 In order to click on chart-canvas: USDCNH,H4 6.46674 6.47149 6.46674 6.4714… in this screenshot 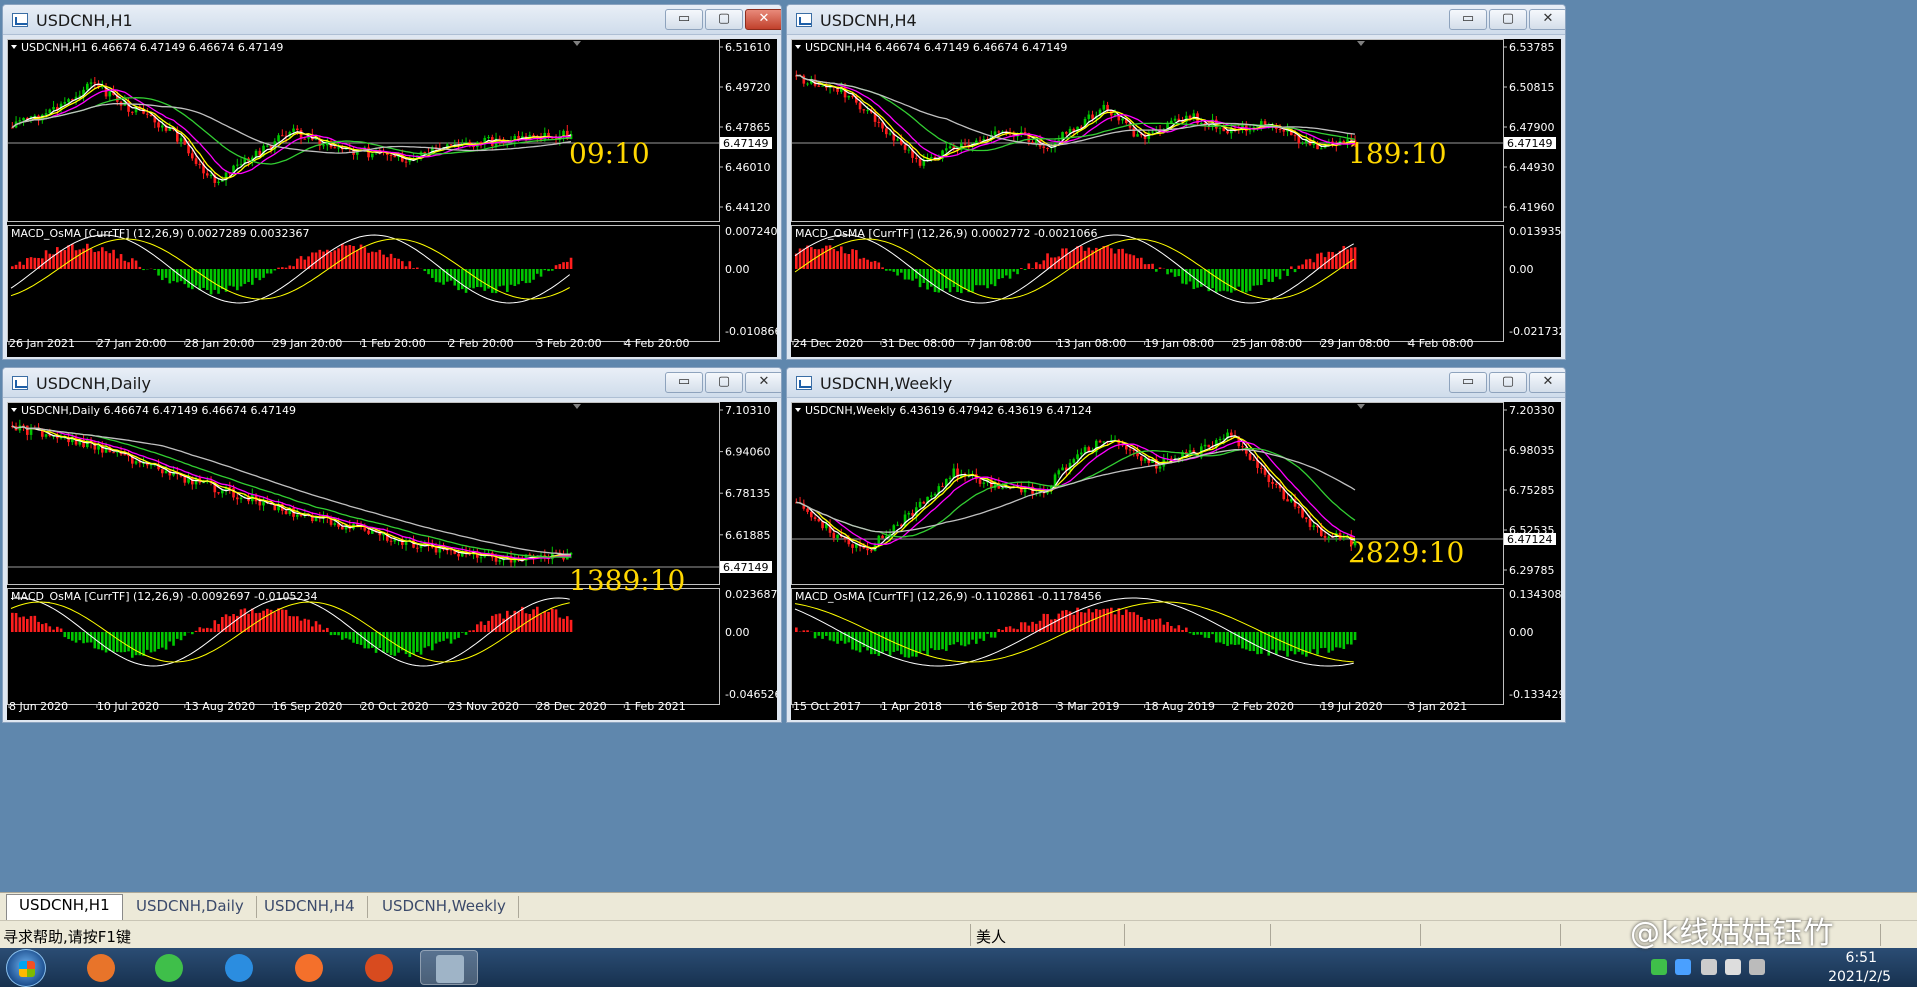, I will do `click(1176, 198)`.